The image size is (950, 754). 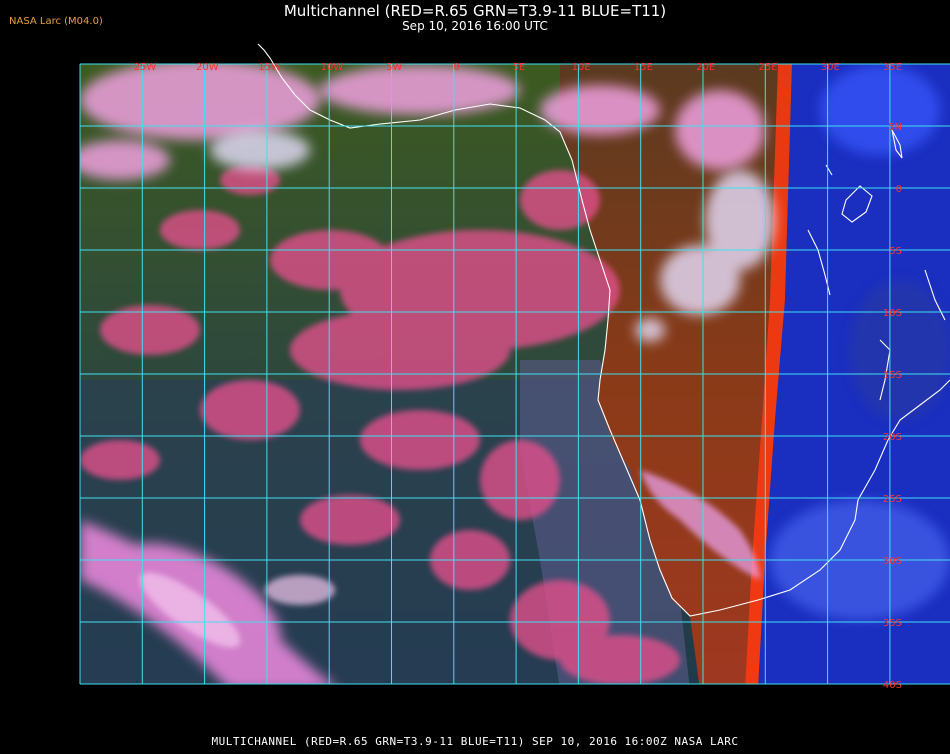 I want to click on longitude-label: 30E, so click(x=830, y=67).